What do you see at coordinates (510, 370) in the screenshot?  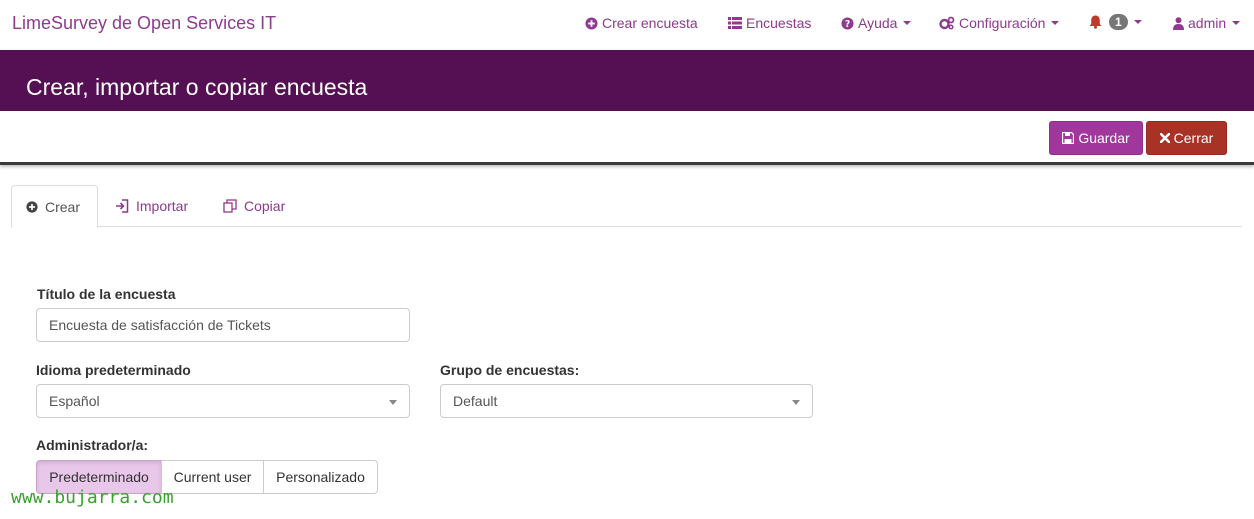 I see `survey-group-label: Grupo de encuestas:` at bounding box center [510, 370].